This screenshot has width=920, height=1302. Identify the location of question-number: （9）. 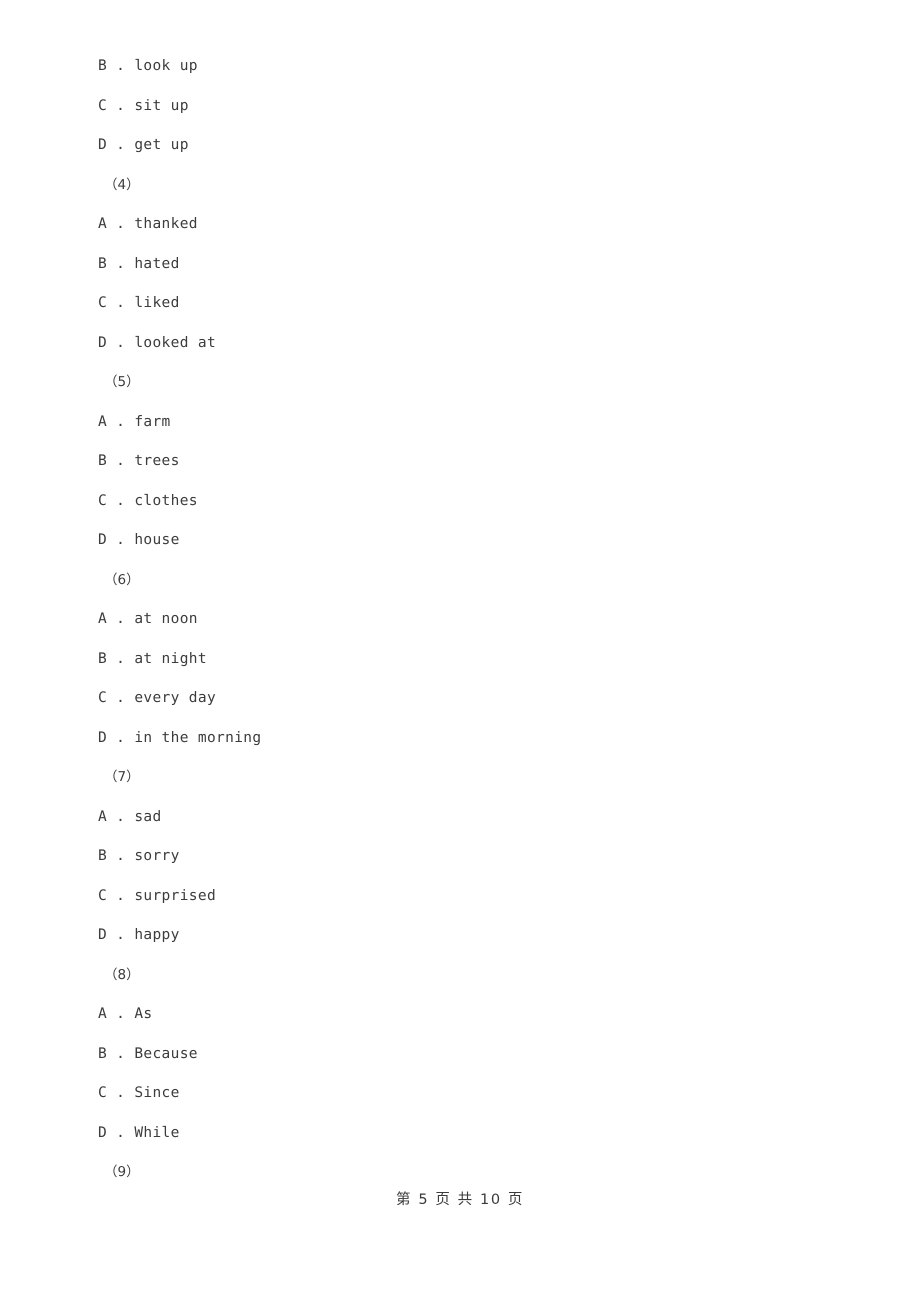
(122, 1172).